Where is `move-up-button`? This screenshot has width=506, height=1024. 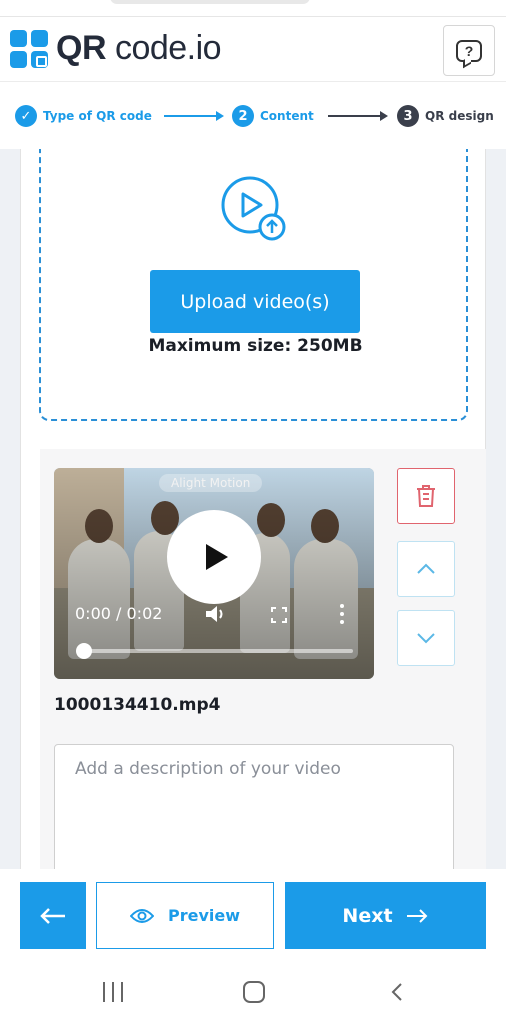
move-up-button is located at coordinates (426, 569).